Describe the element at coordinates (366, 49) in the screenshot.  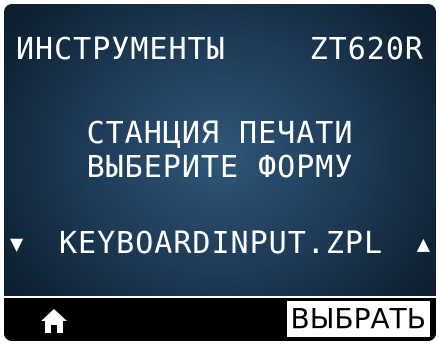
I see `printer-model: ZT620R` at that location.